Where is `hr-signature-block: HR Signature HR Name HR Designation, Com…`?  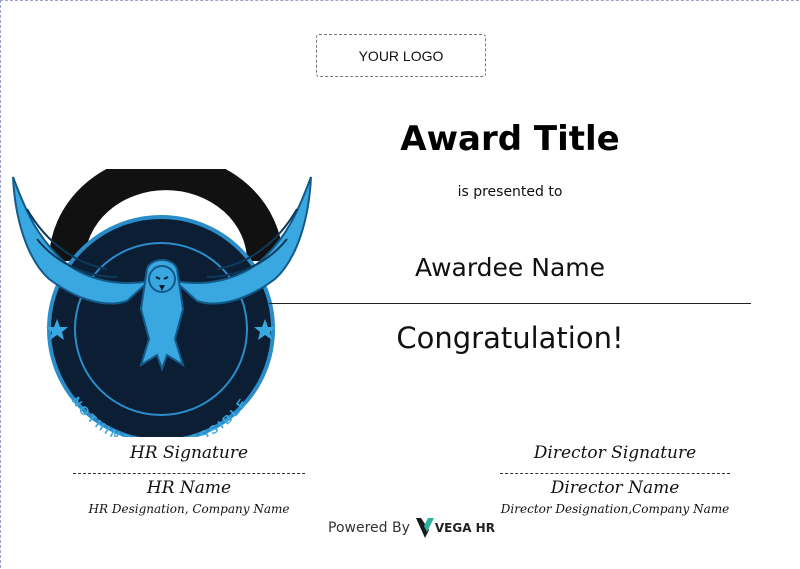 hr-signature-block: HR Signature HR Name HR Designation, Com… is located at coordinates (189, 479).